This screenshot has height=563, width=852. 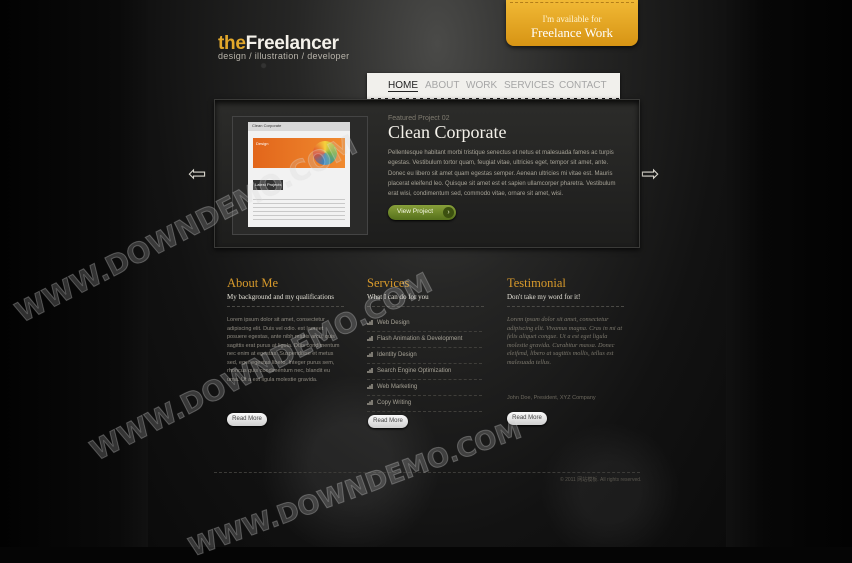 I want to click on testimonial-read-more-button: Read More, so click(x=527, y=418).